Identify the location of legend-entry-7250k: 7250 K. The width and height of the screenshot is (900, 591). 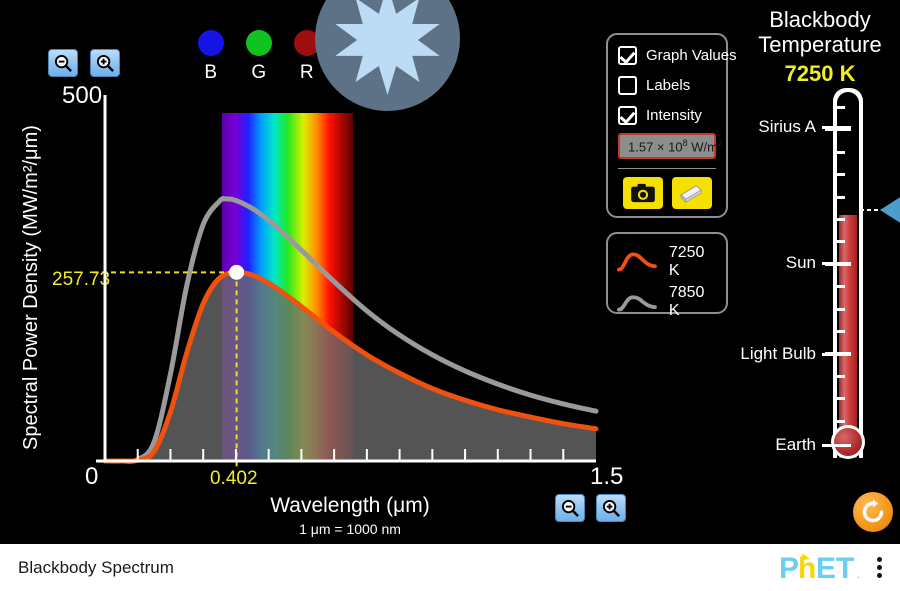
(667, 262).